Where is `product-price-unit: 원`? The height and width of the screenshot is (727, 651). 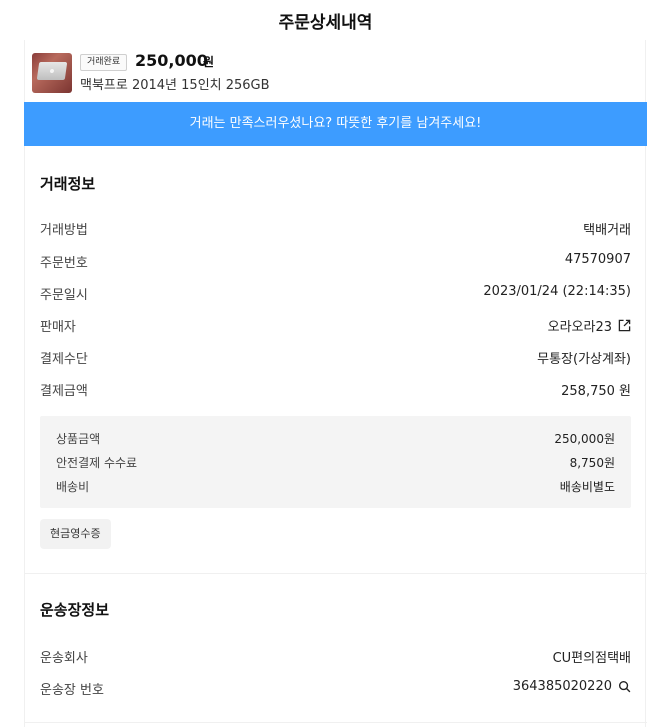 product-price-unit: 원 is located at coordinates (209, 62).